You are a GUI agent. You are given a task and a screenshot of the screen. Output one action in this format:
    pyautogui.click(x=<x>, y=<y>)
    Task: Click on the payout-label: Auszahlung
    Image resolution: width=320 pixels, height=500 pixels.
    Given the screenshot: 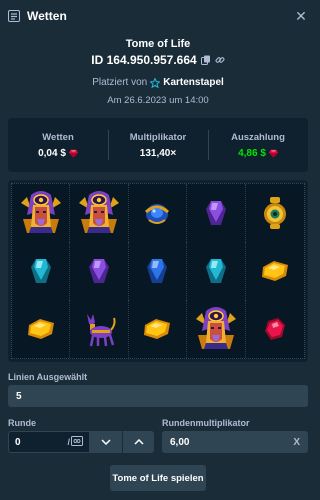 What is the action you would take?
    pyautogui.click(x=258, y=137)
    